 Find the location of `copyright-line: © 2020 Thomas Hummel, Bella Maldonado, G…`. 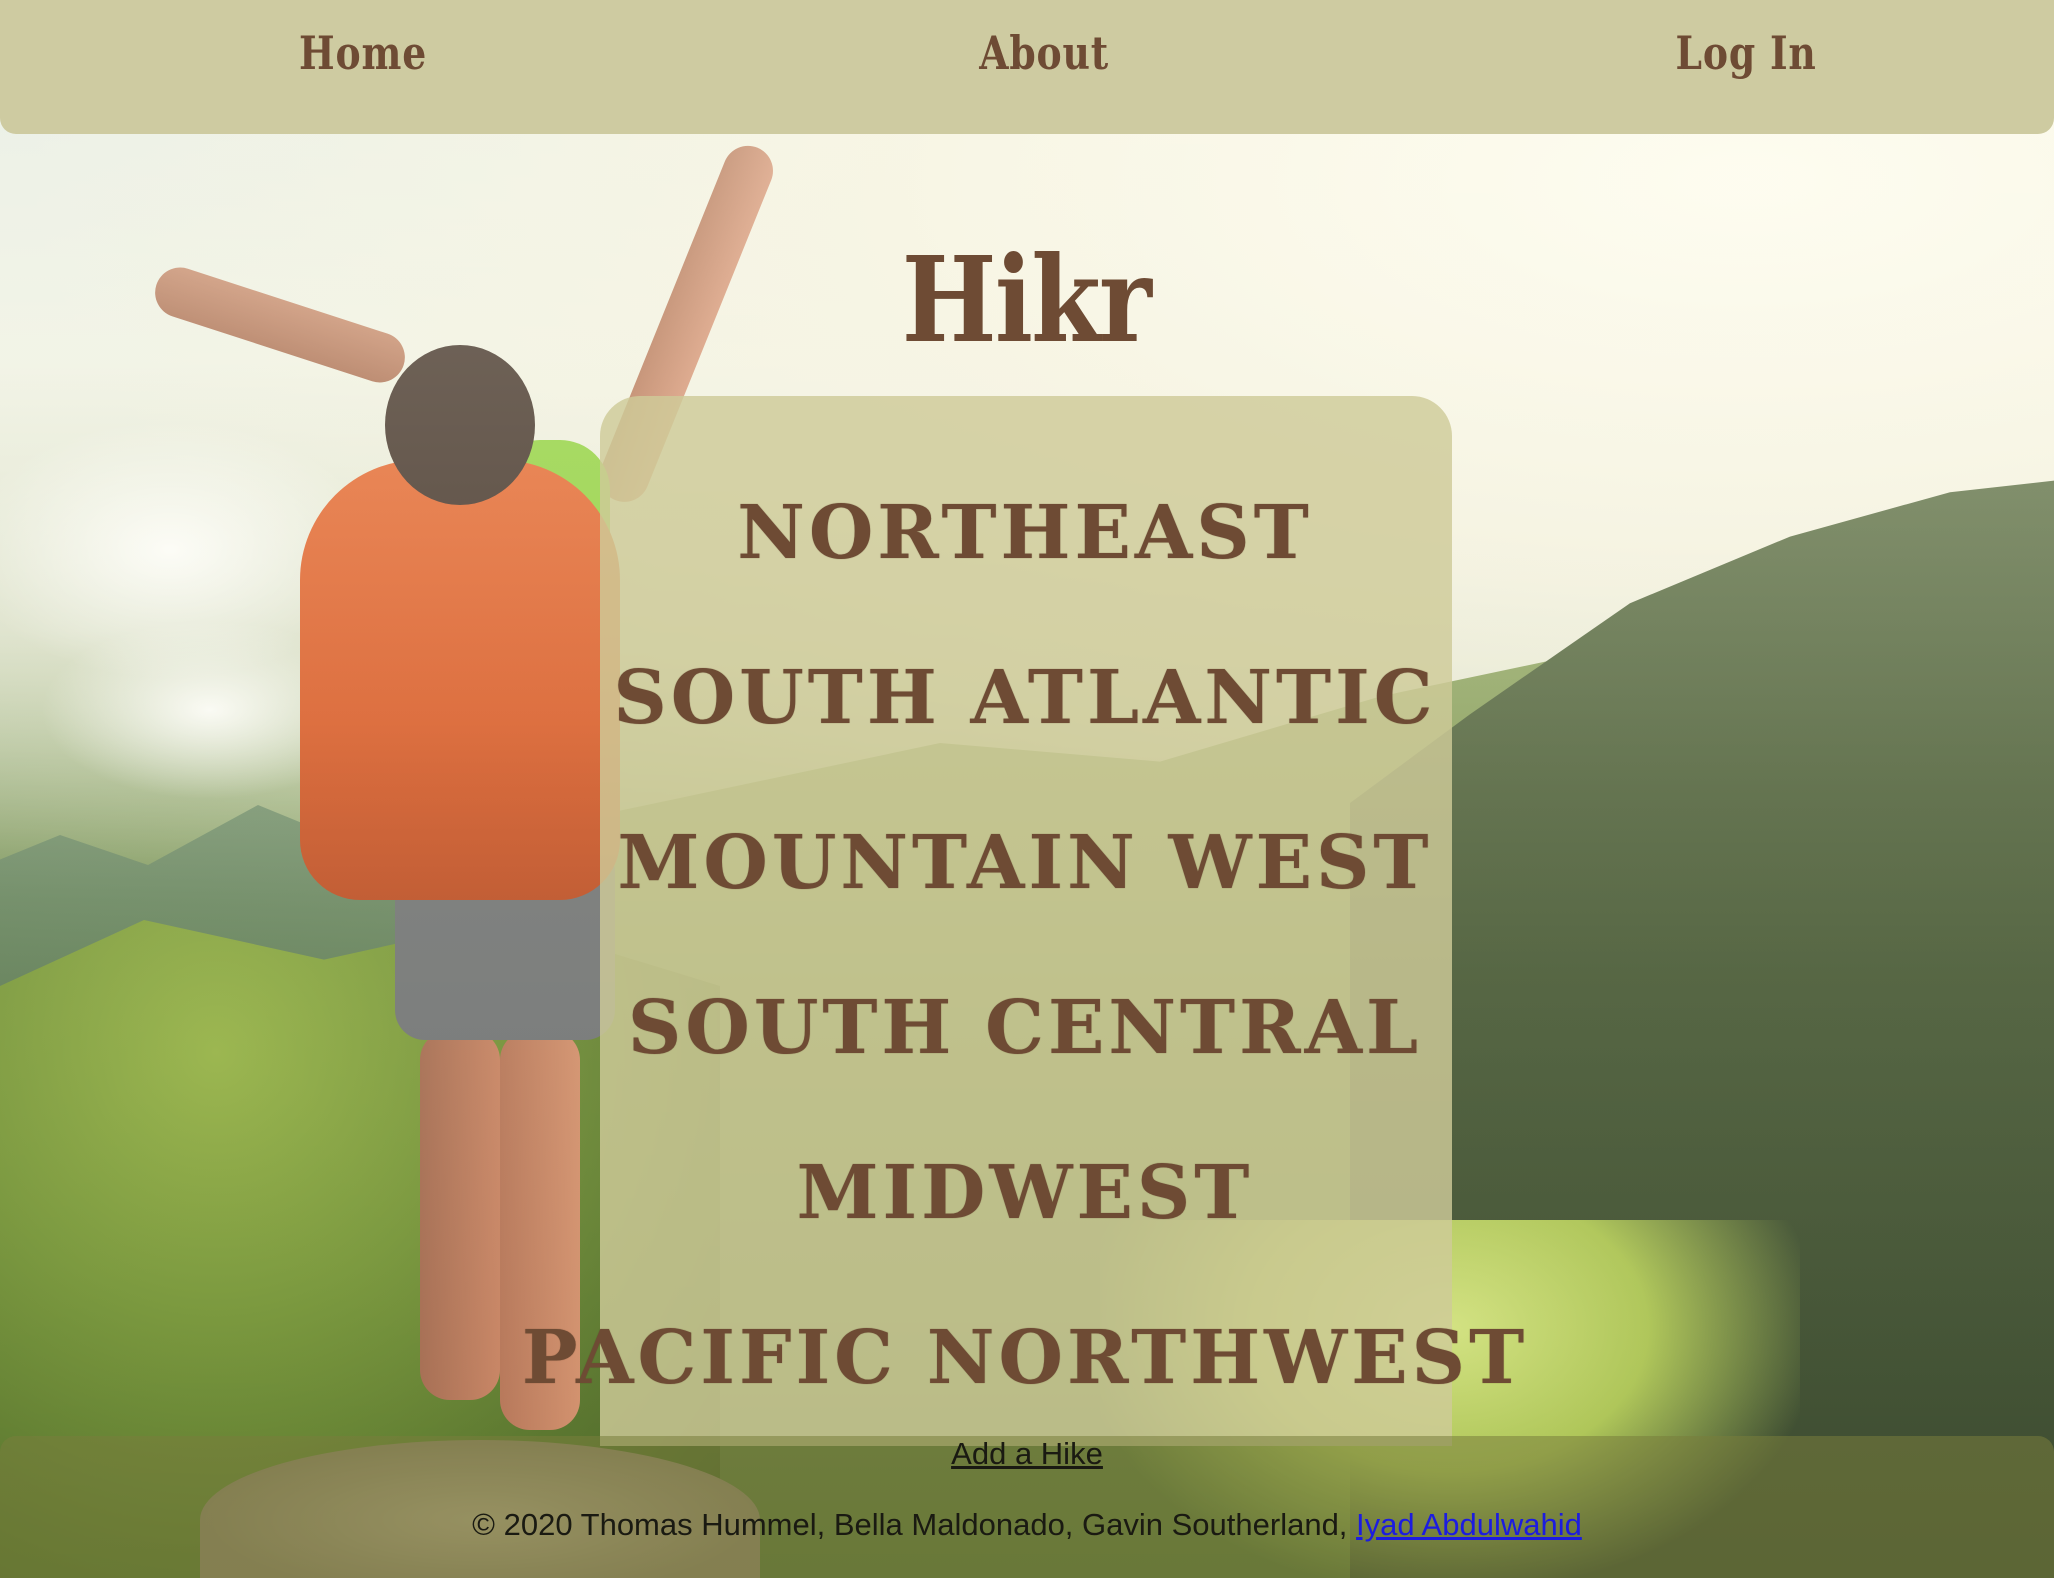

copyright-line: © 2020 Thomas Hummel, Bella Maldonado, G… is located at coordinates (1027, 1525).